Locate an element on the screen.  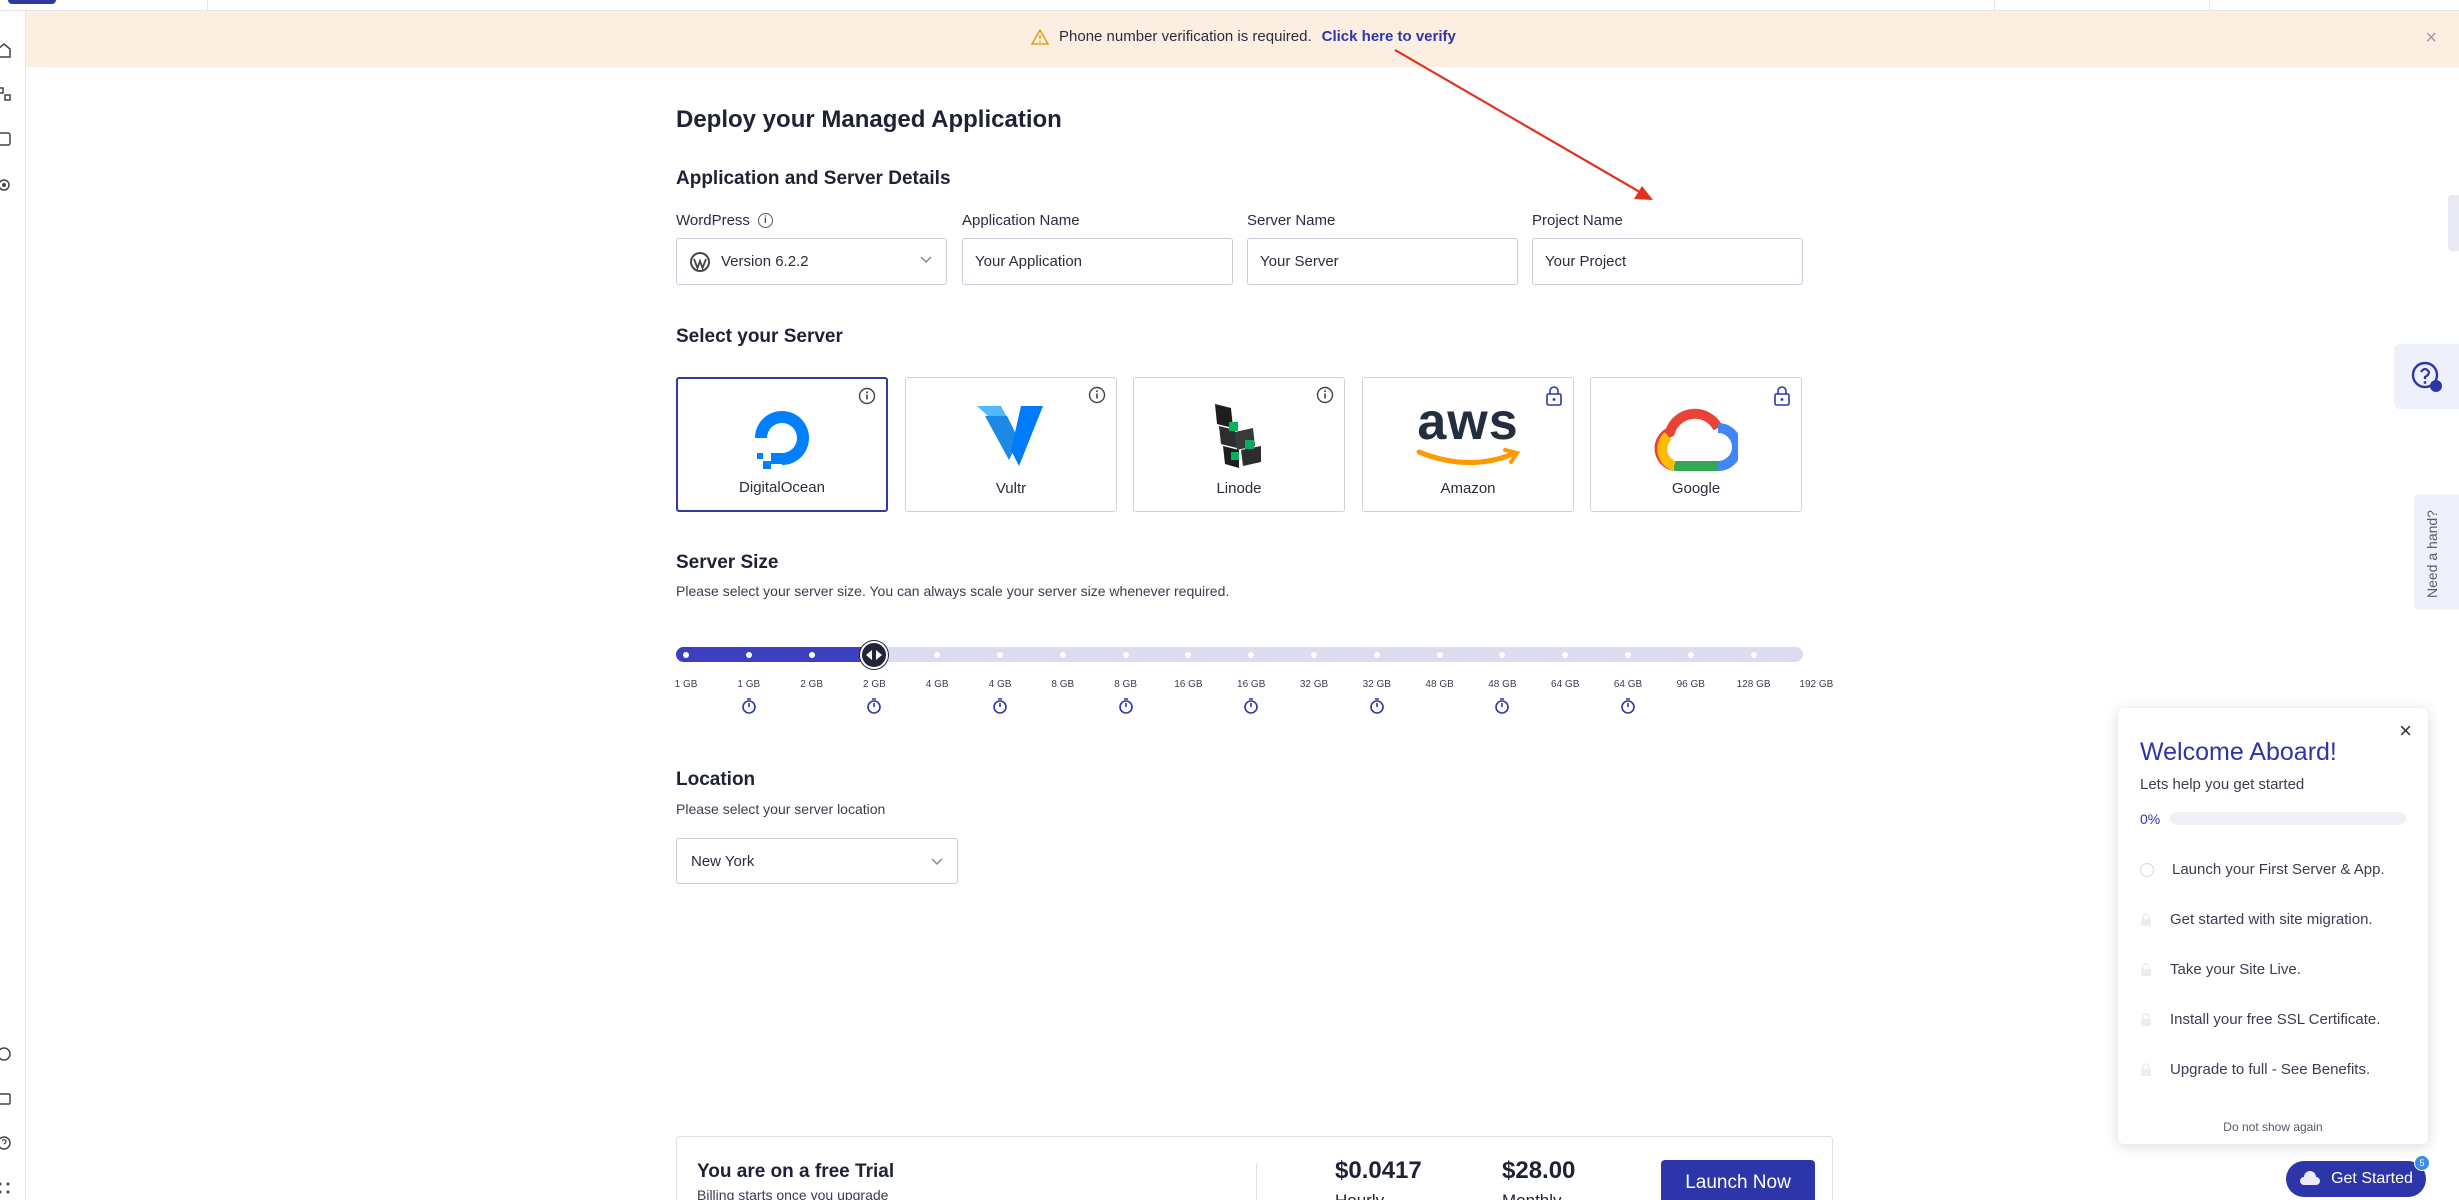
grid-icon is located at coordinates (6, 1188).